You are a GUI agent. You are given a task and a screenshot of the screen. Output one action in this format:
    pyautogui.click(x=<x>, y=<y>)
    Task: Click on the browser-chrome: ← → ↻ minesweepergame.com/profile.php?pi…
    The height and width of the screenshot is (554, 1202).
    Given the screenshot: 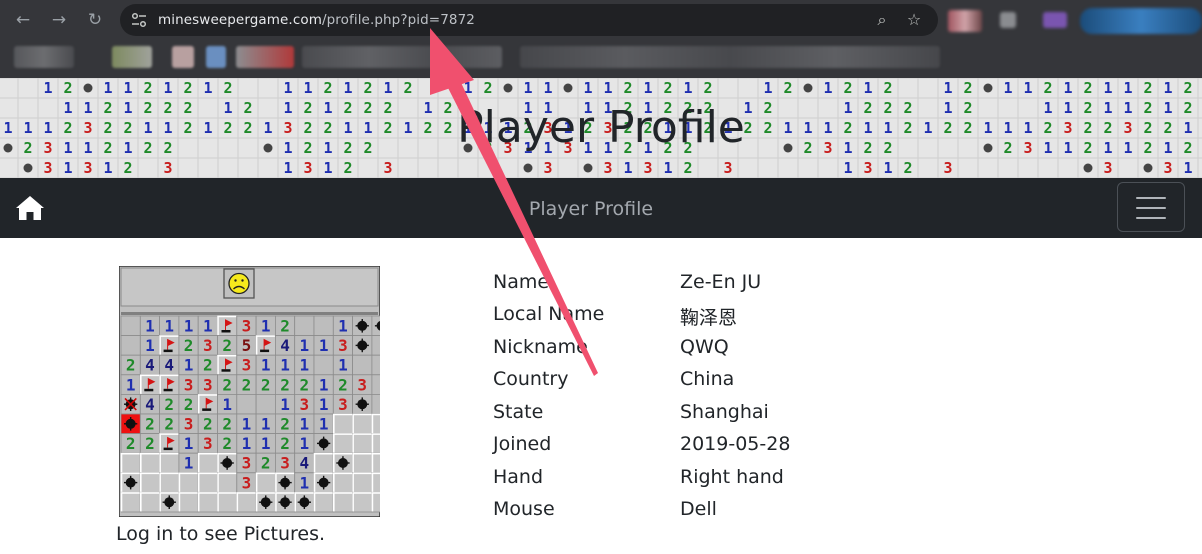 What is the action you would take?
    pyautogui.click(x=601, y=39)
    